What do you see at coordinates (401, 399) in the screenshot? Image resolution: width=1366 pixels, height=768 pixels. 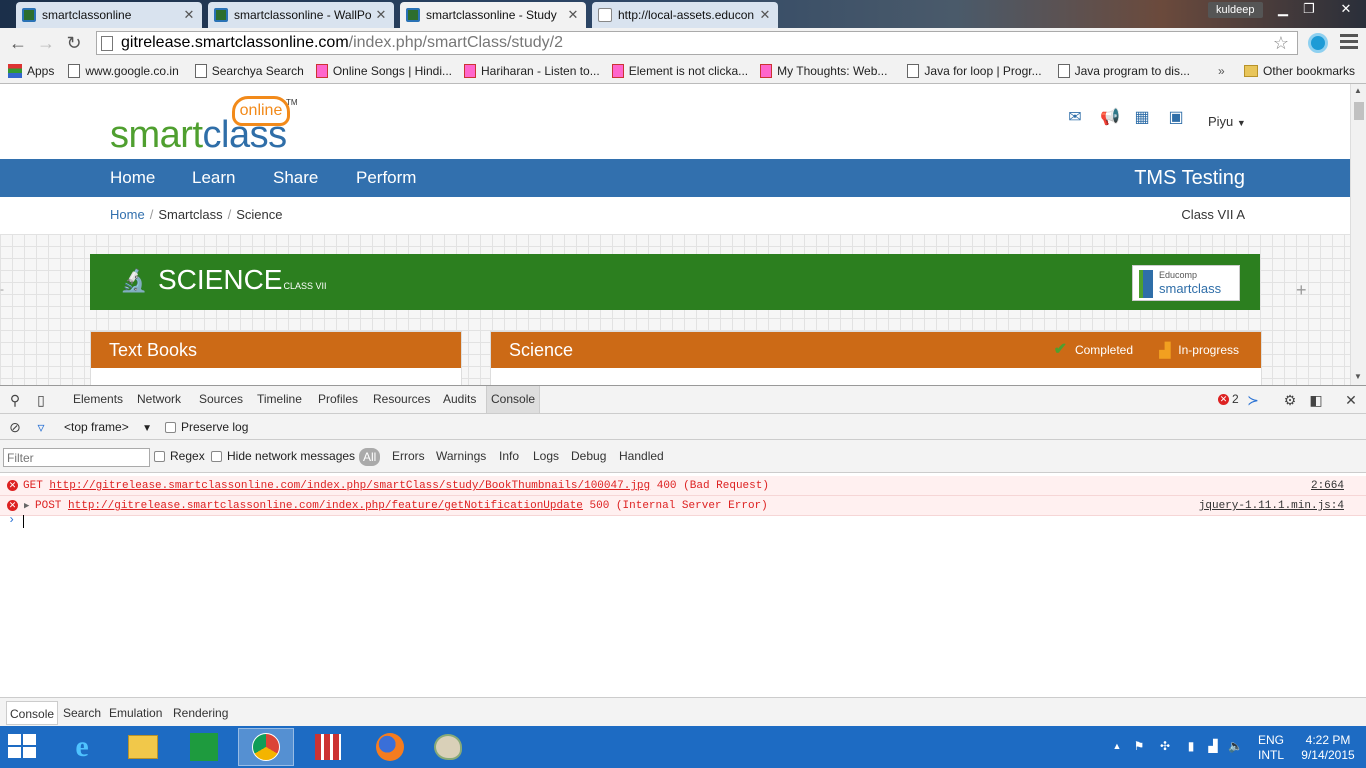 I see `tab-resources: Resources` at bounding box center [401, 399].